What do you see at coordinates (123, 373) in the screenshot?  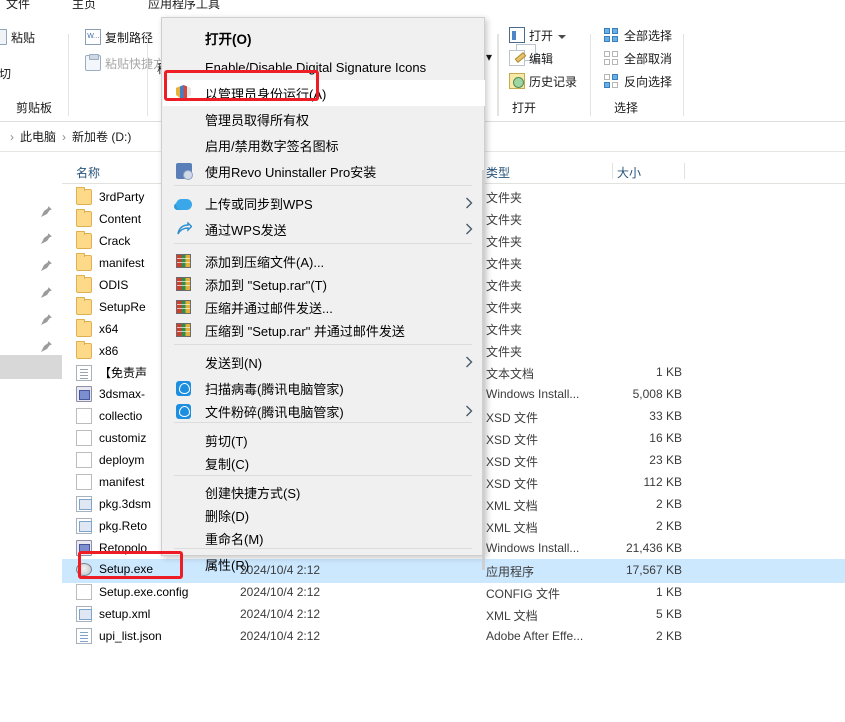 I see `file-name-label: 【免责声` at bounding box center [123, 373].